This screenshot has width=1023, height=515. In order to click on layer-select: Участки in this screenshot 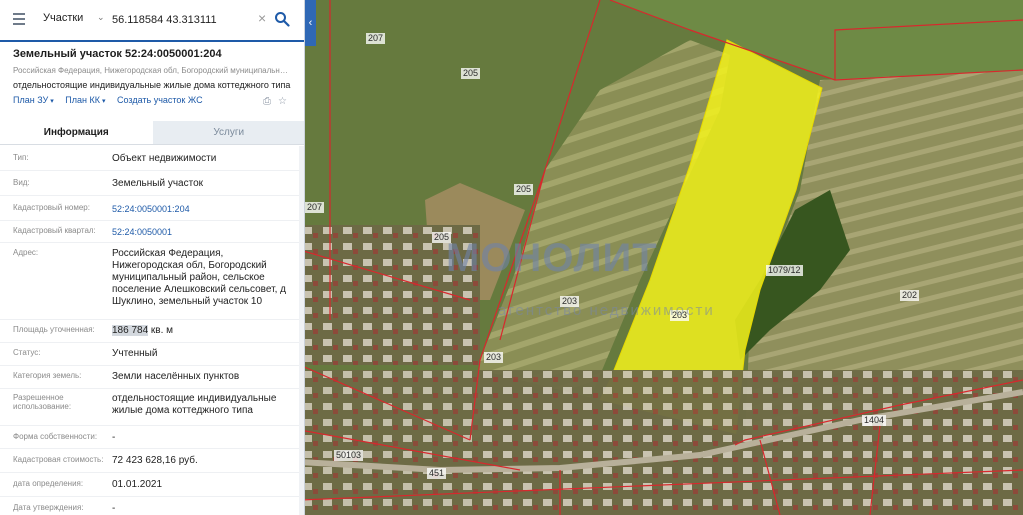, I will do `click(63, 18)`.